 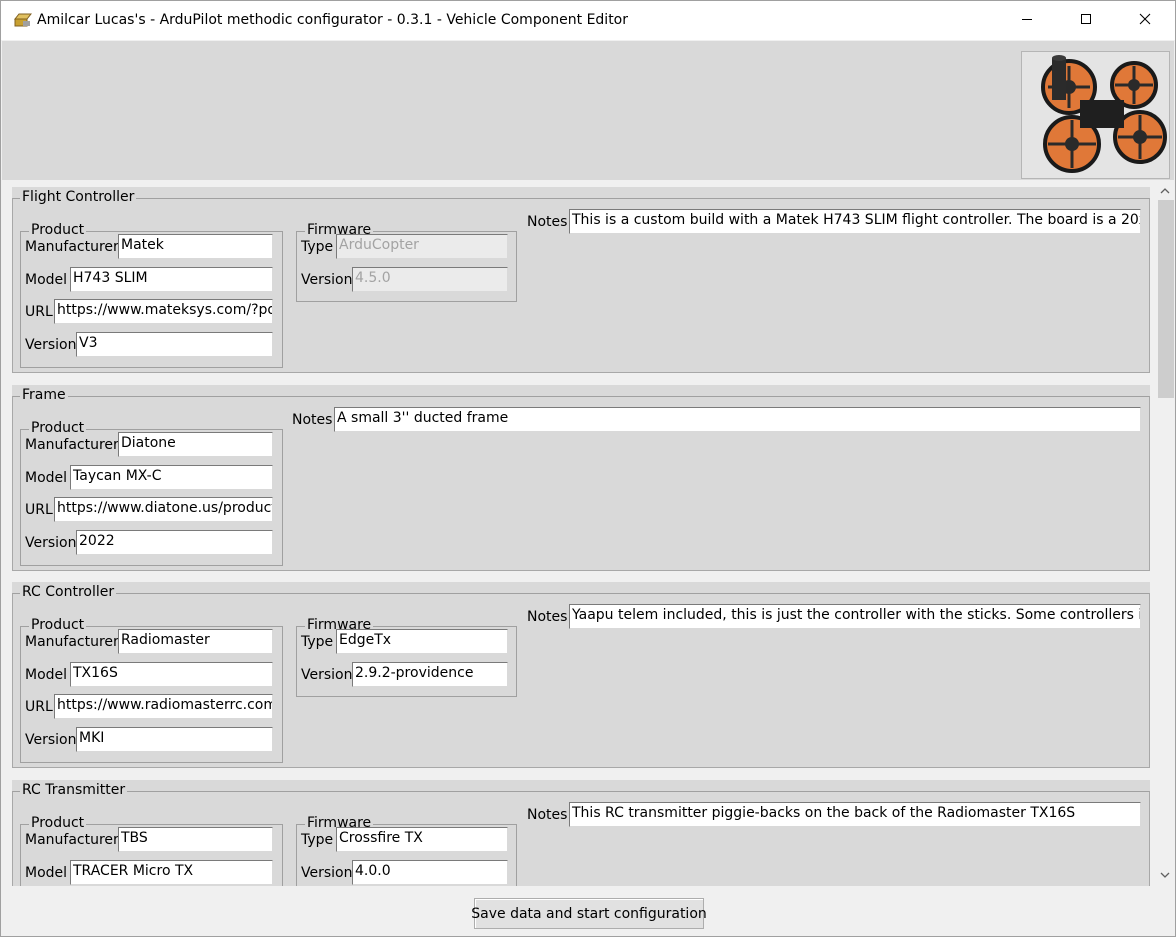 I want to click on minimize-icon, so click(x=1027, y=21).